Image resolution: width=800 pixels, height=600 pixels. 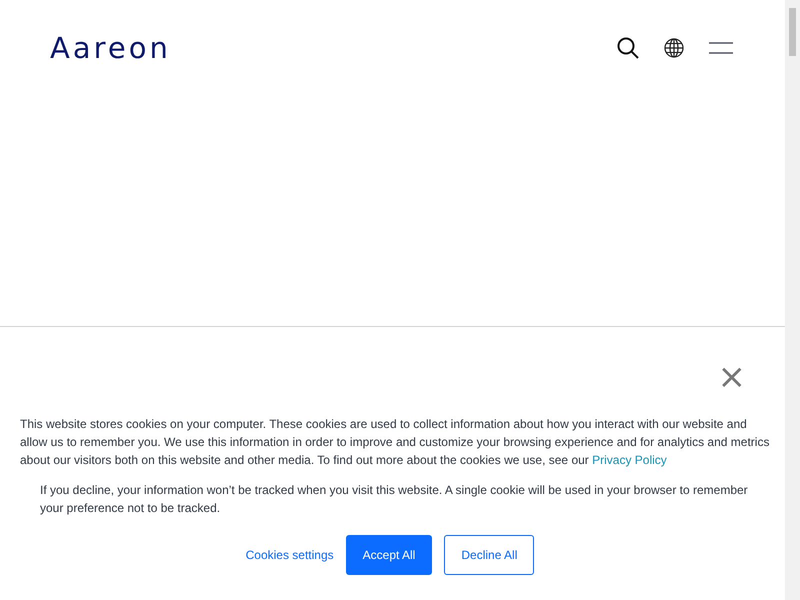 What do you see at coordinates (389, 555) in the screenshot?
I see `accept-button: Accept All` at bounding box center [389, 555].